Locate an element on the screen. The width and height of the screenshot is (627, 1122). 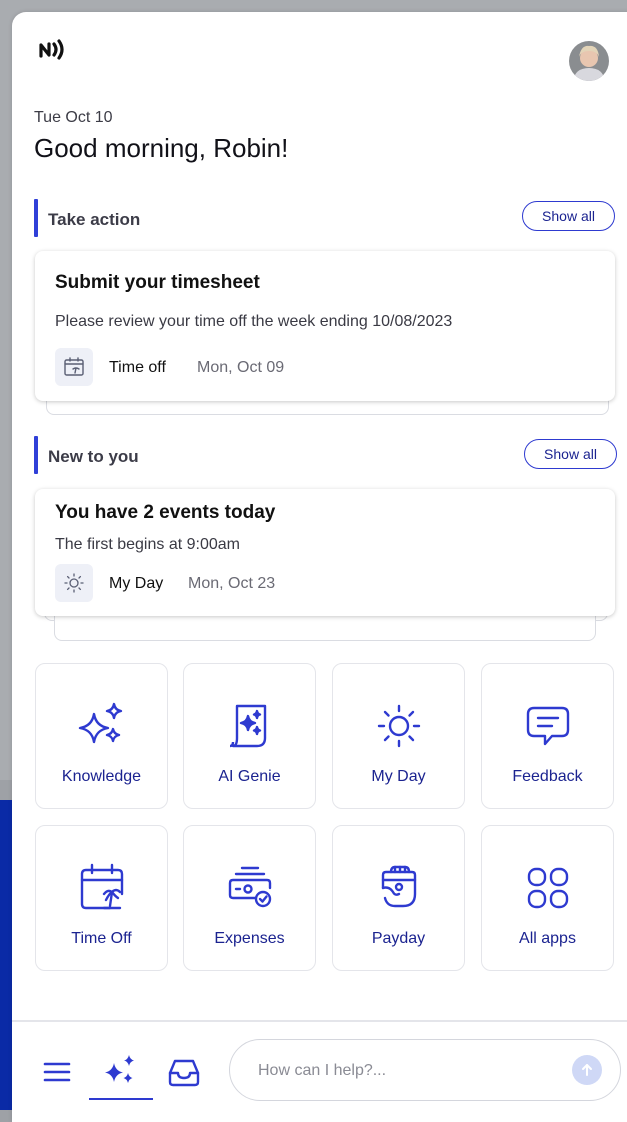
app-tile-label: Expenses is located at coordinates (249, 938).